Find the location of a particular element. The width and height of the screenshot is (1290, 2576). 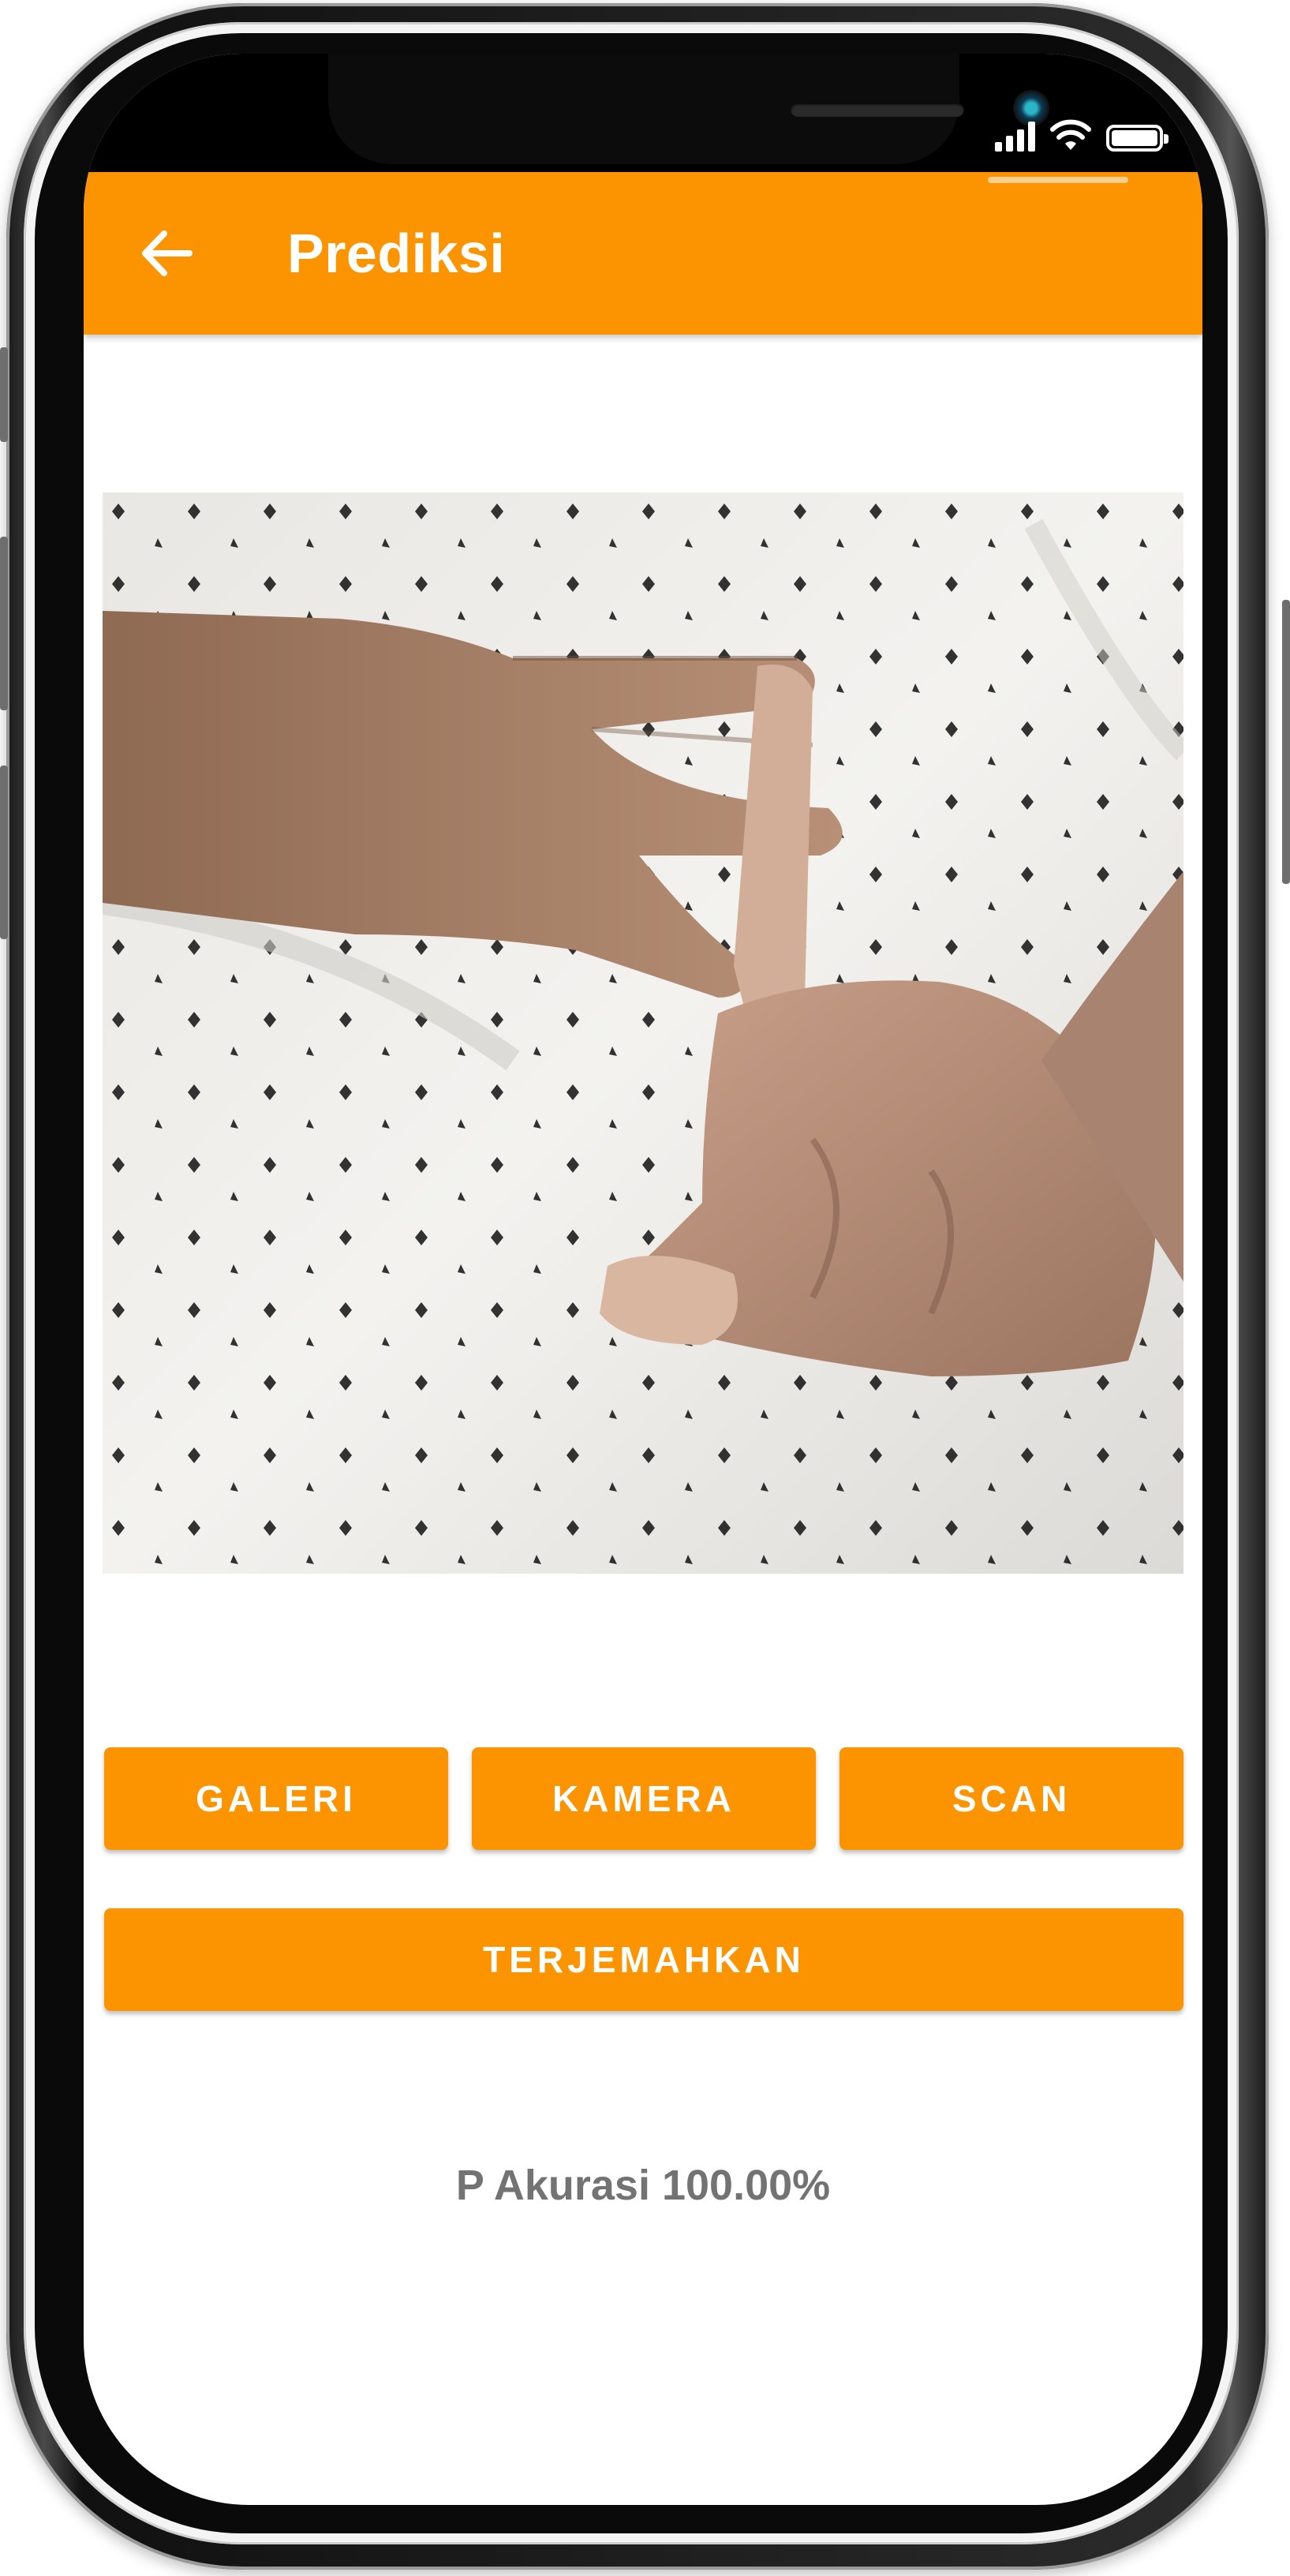

signal-icon is located at coordinates (1015, 136).